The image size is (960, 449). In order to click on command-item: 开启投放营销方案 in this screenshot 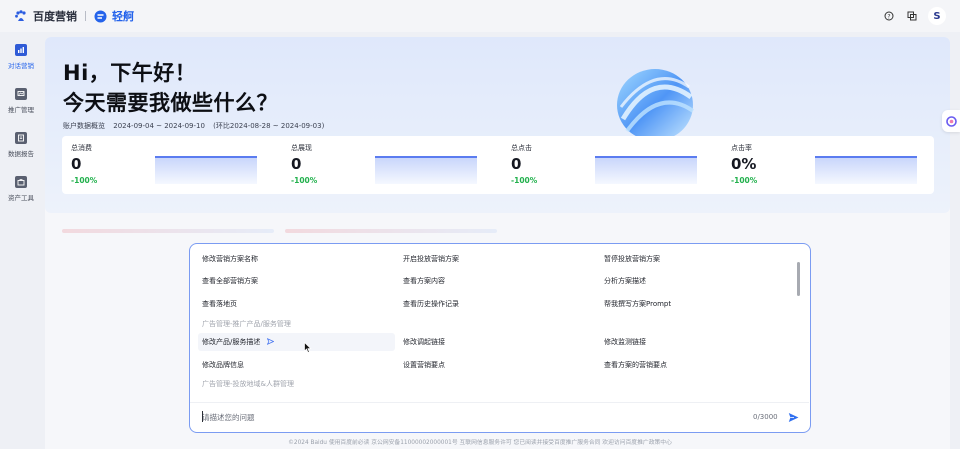, I will do `click(431, 259)`.